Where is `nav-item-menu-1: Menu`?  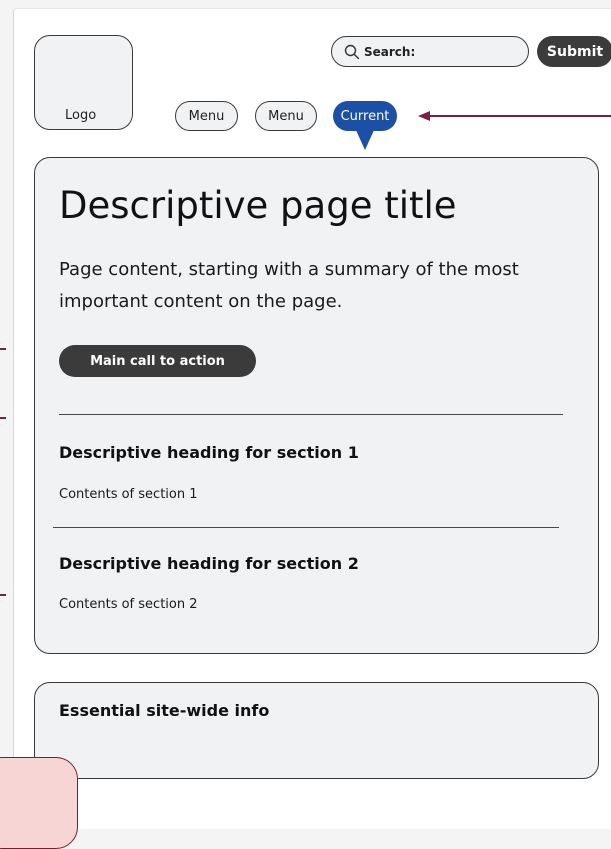 nav-item-menu-1: Menu is located at coordinates (206, 116).